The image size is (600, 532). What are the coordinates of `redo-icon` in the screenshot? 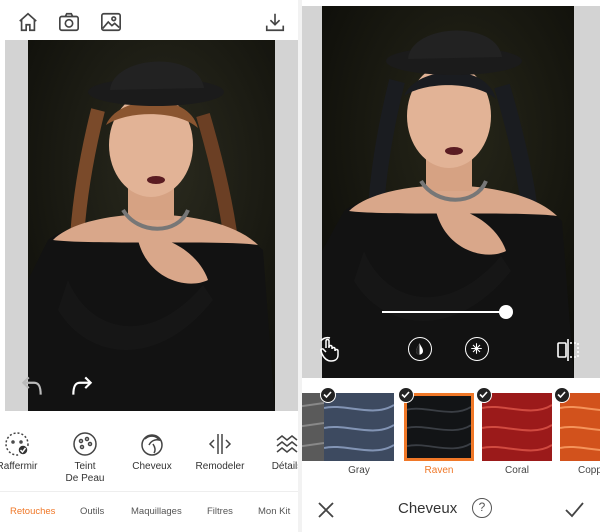 It's located at (82, 386).